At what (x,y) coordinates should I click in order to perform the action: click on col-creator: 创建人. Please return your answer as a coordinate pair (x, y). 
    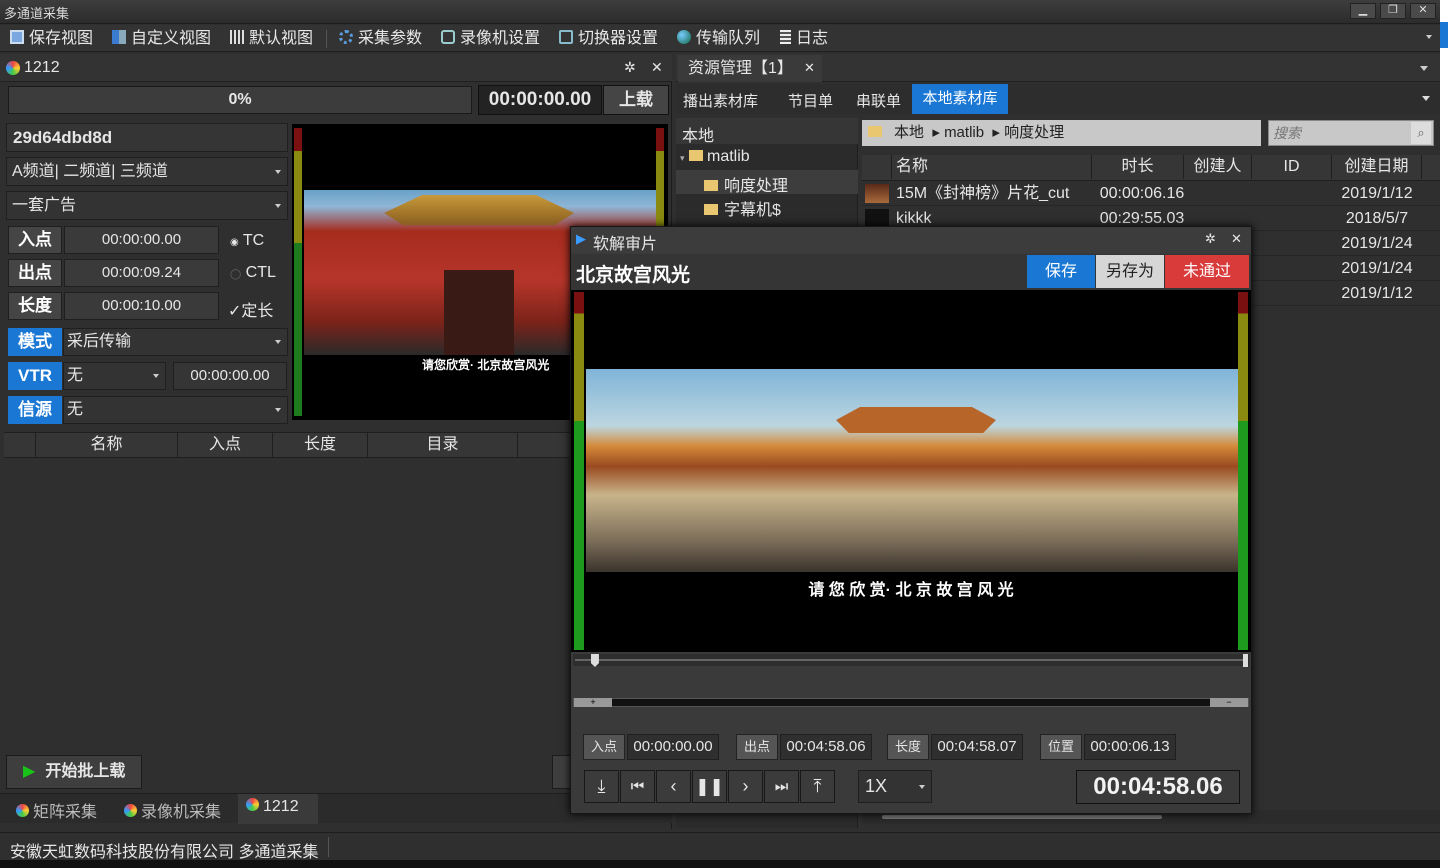
    Looking at the image, I should click on (1218, 167).